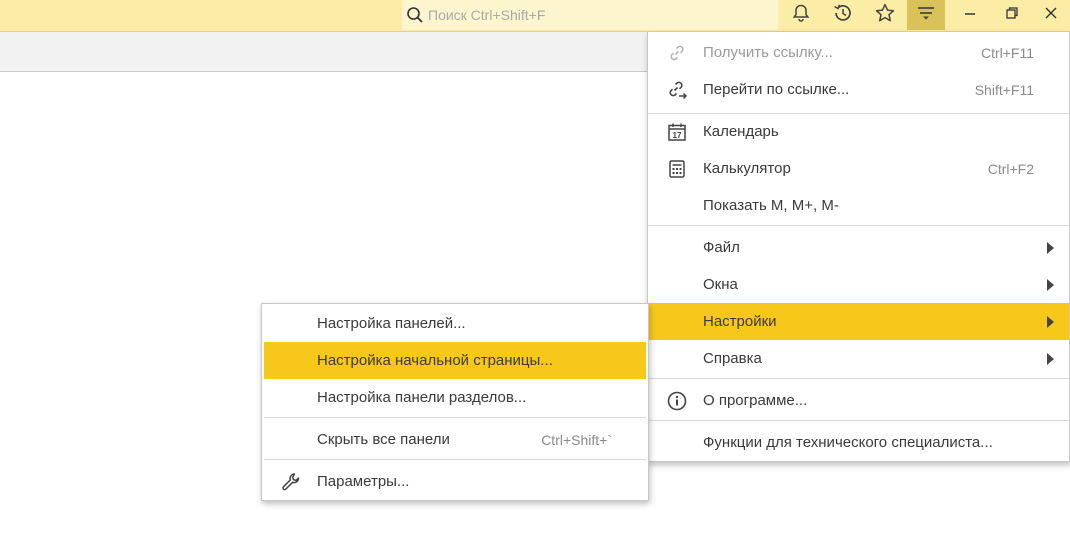  I want to click on minimize-button, so click(970, 15).